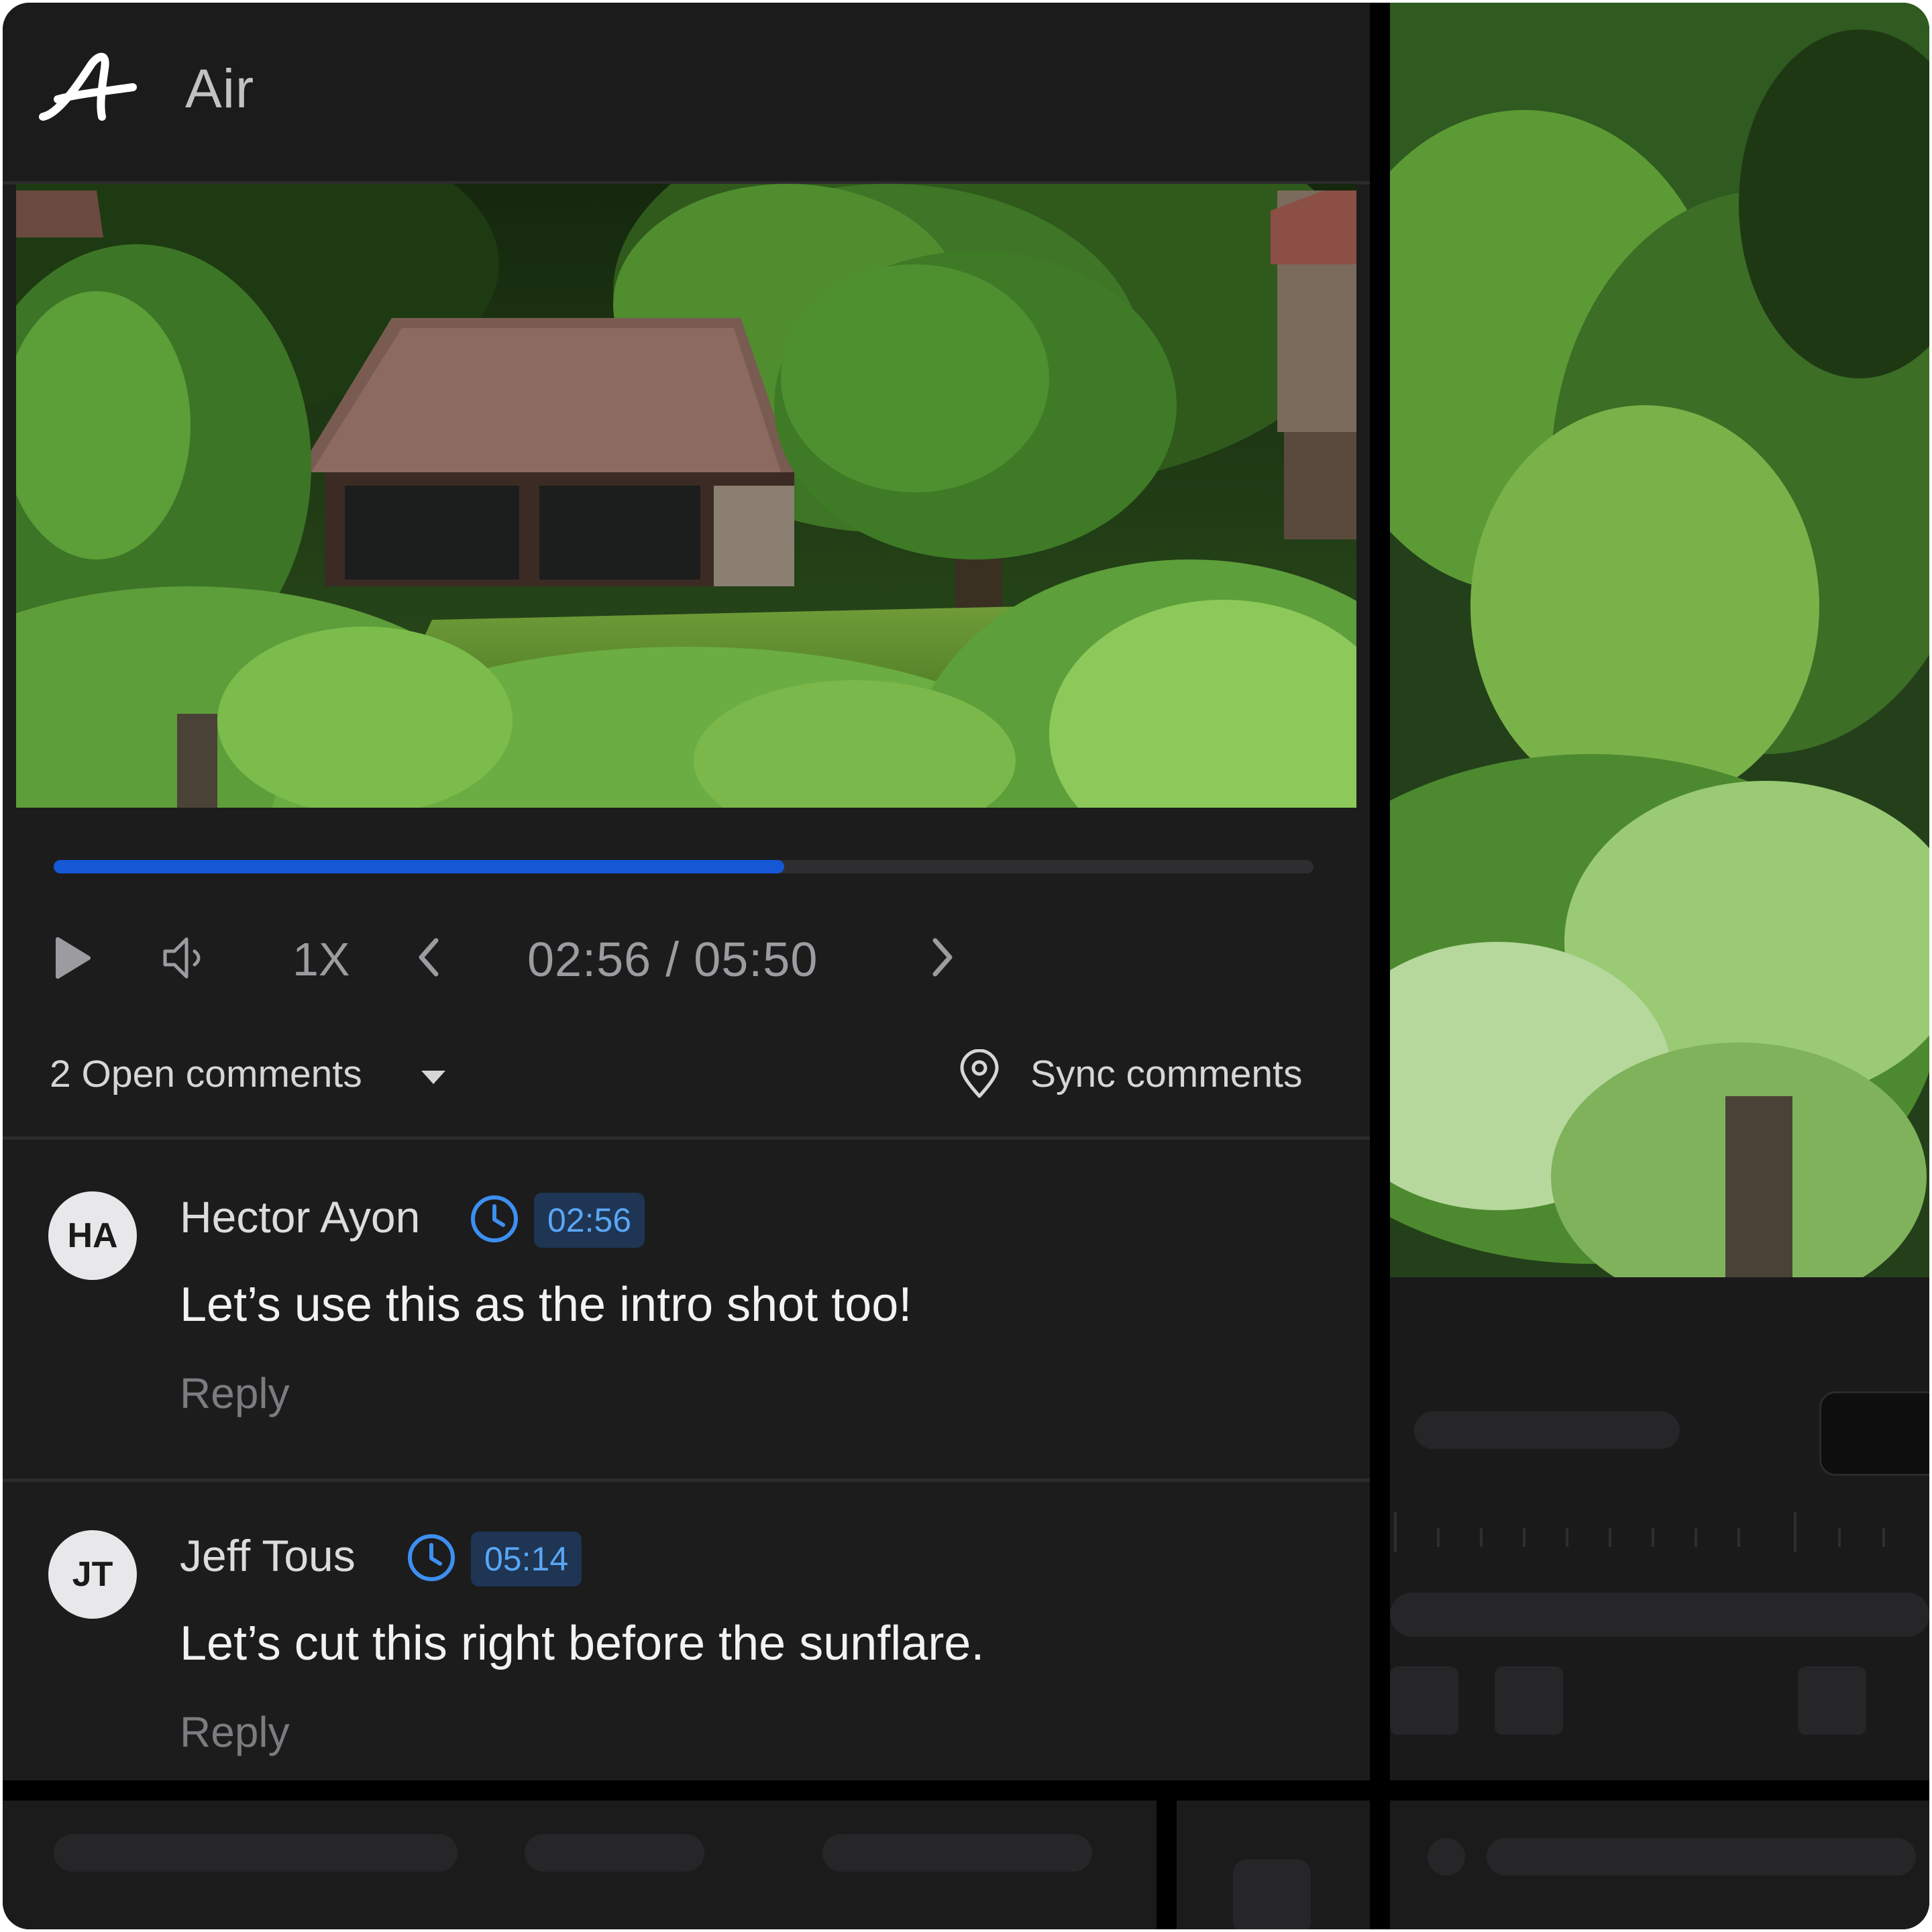 This screenshot has height=1932, width=1932. What do you see at coordinates (433, 1077) in the screenshot?
I see `caret-down-icon` at bounding box center [433, 1077].